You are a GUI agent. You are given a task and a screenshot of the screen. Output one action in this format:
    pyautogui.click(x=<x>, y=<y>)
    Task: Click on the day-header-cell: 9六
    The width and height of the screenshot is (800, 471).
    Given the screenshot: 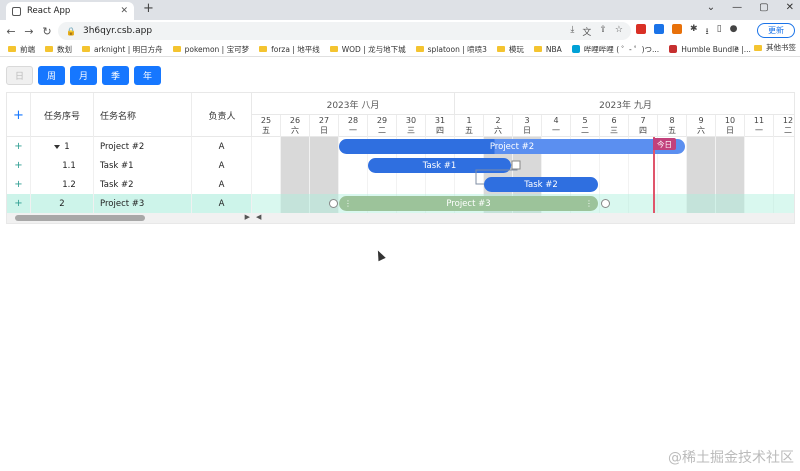 What is the action you would take?
    pyautogui.click(x=701, y=126)
    